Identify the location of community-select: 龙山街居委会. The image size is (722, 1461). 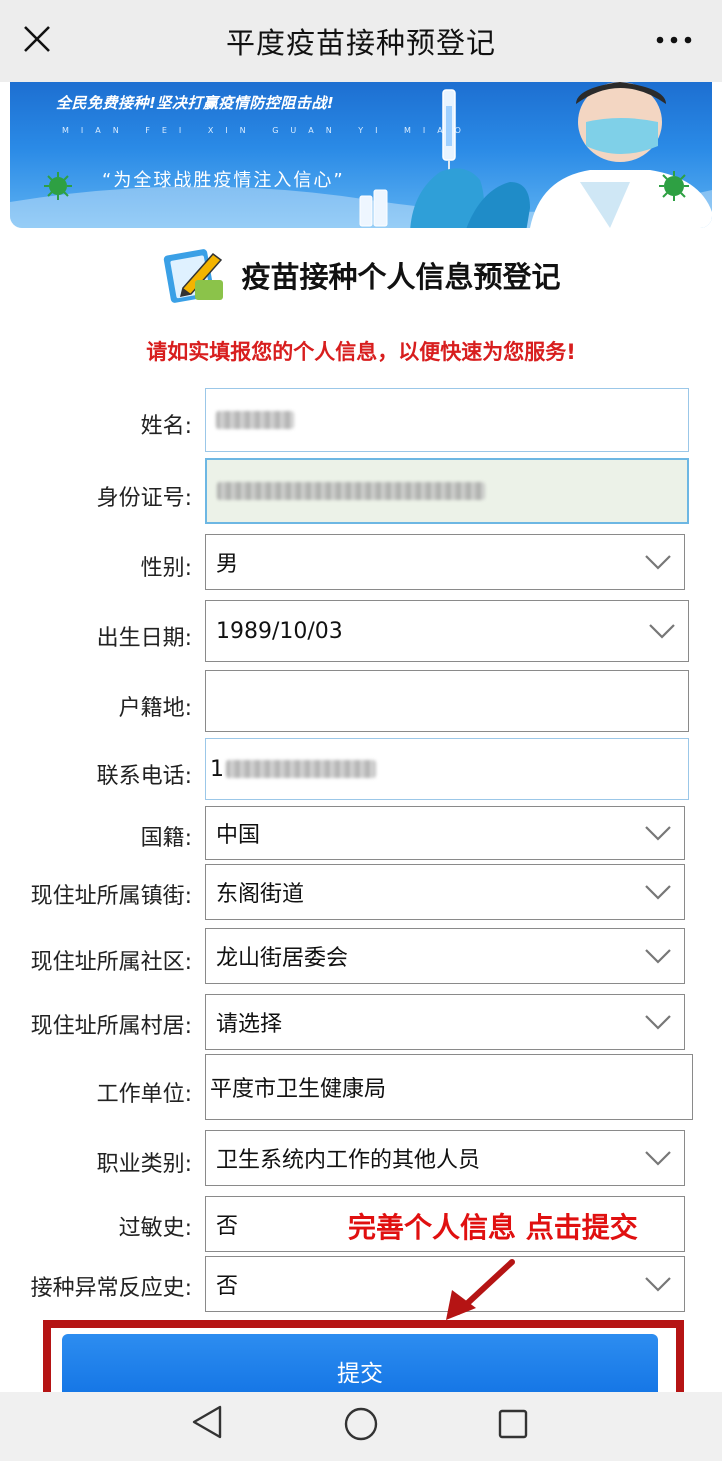
(445, 956).